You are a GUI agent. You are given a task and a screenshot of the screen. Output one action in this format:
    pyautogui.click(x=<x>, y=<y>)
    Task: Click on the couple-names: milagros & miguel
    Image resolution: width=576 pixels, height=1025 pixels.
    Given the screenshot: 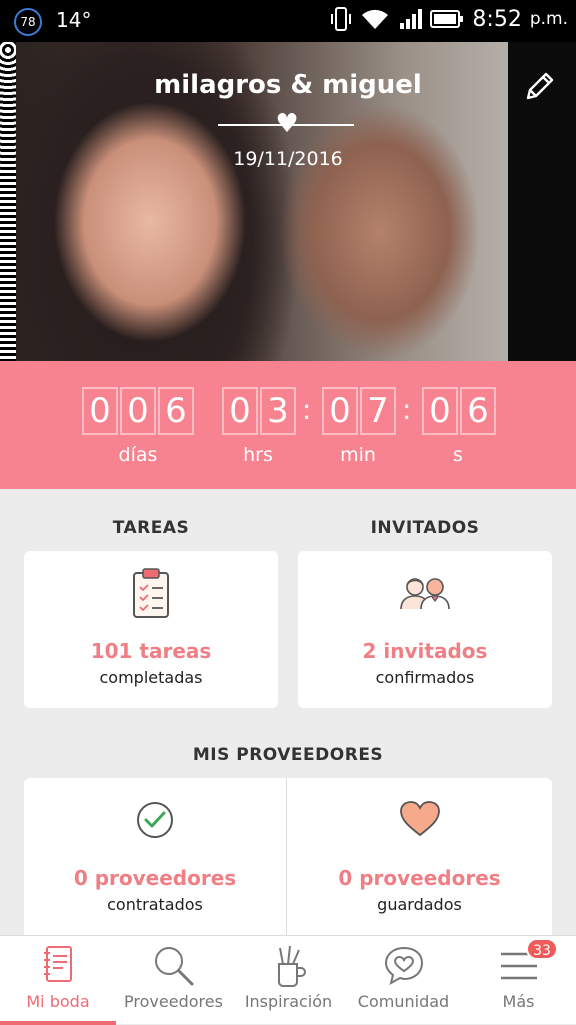 What is the action you would take?
    pyautogui.click(x=288, y=85)
    